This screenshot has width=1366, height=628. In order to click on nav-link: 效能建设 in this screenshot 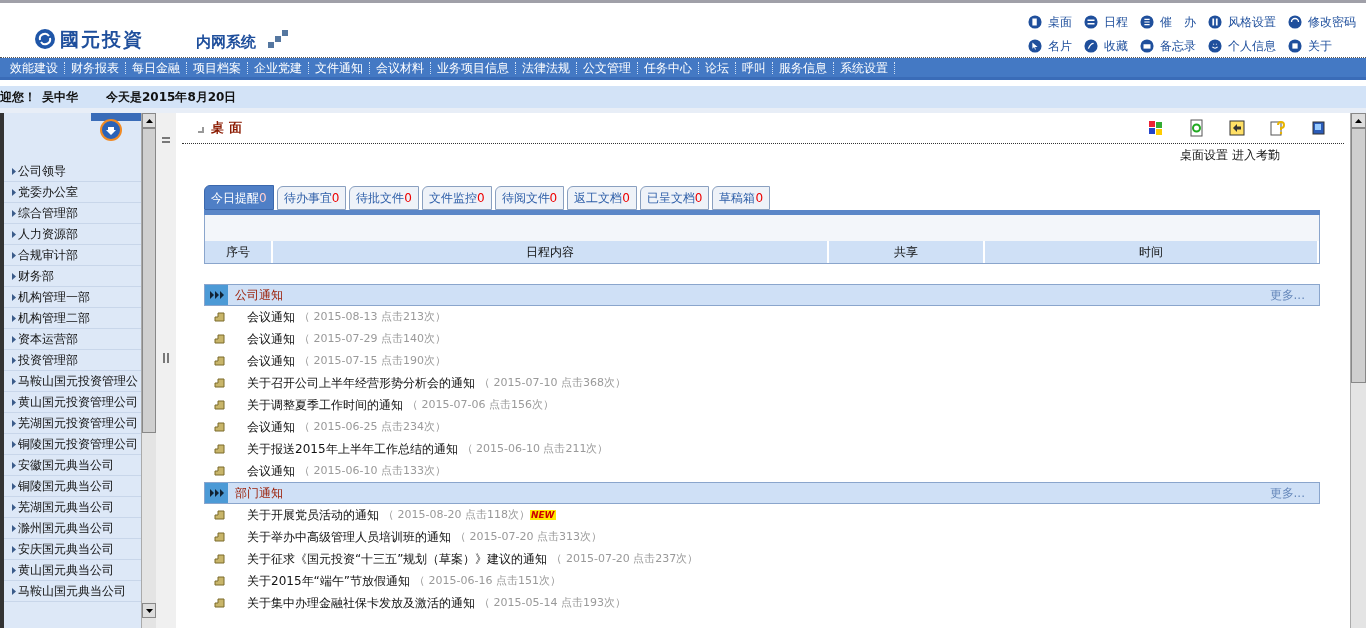, I will do `click(34, 67)`.